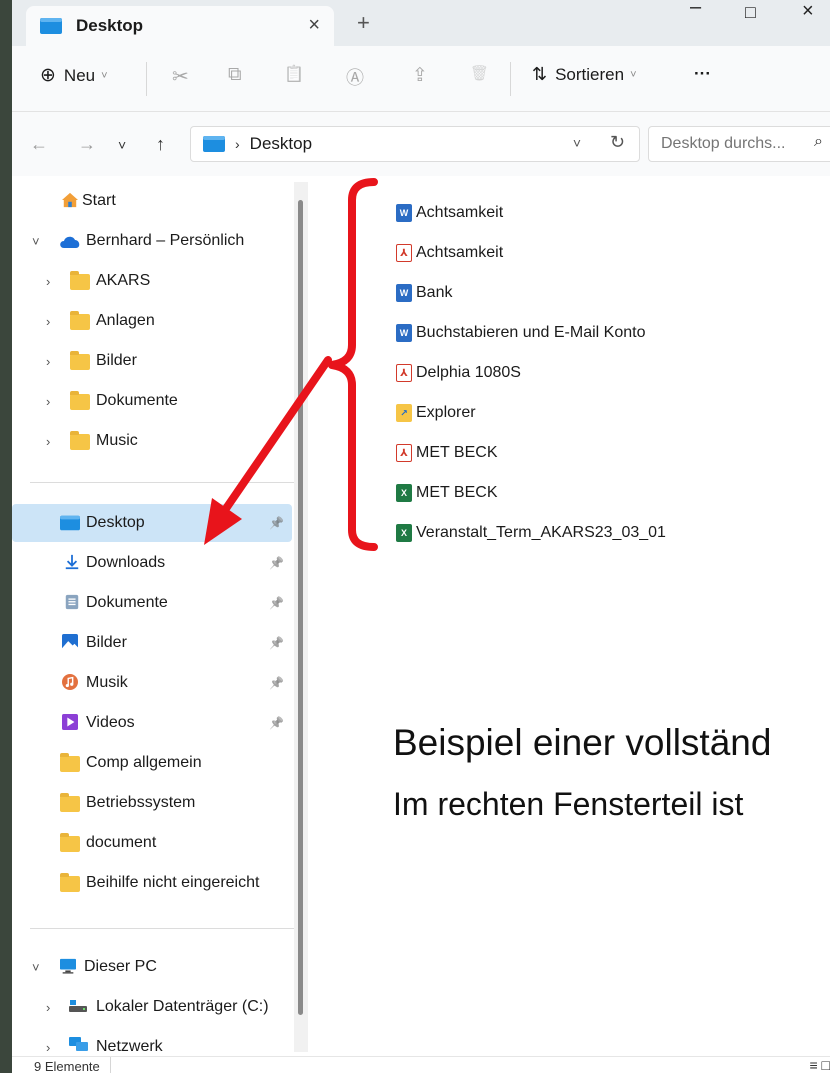 The height and width of the screenshot is (1073, 830). I want to click on list-item: W Buchstabieren und E-Mail Konto, so click(520, 333).